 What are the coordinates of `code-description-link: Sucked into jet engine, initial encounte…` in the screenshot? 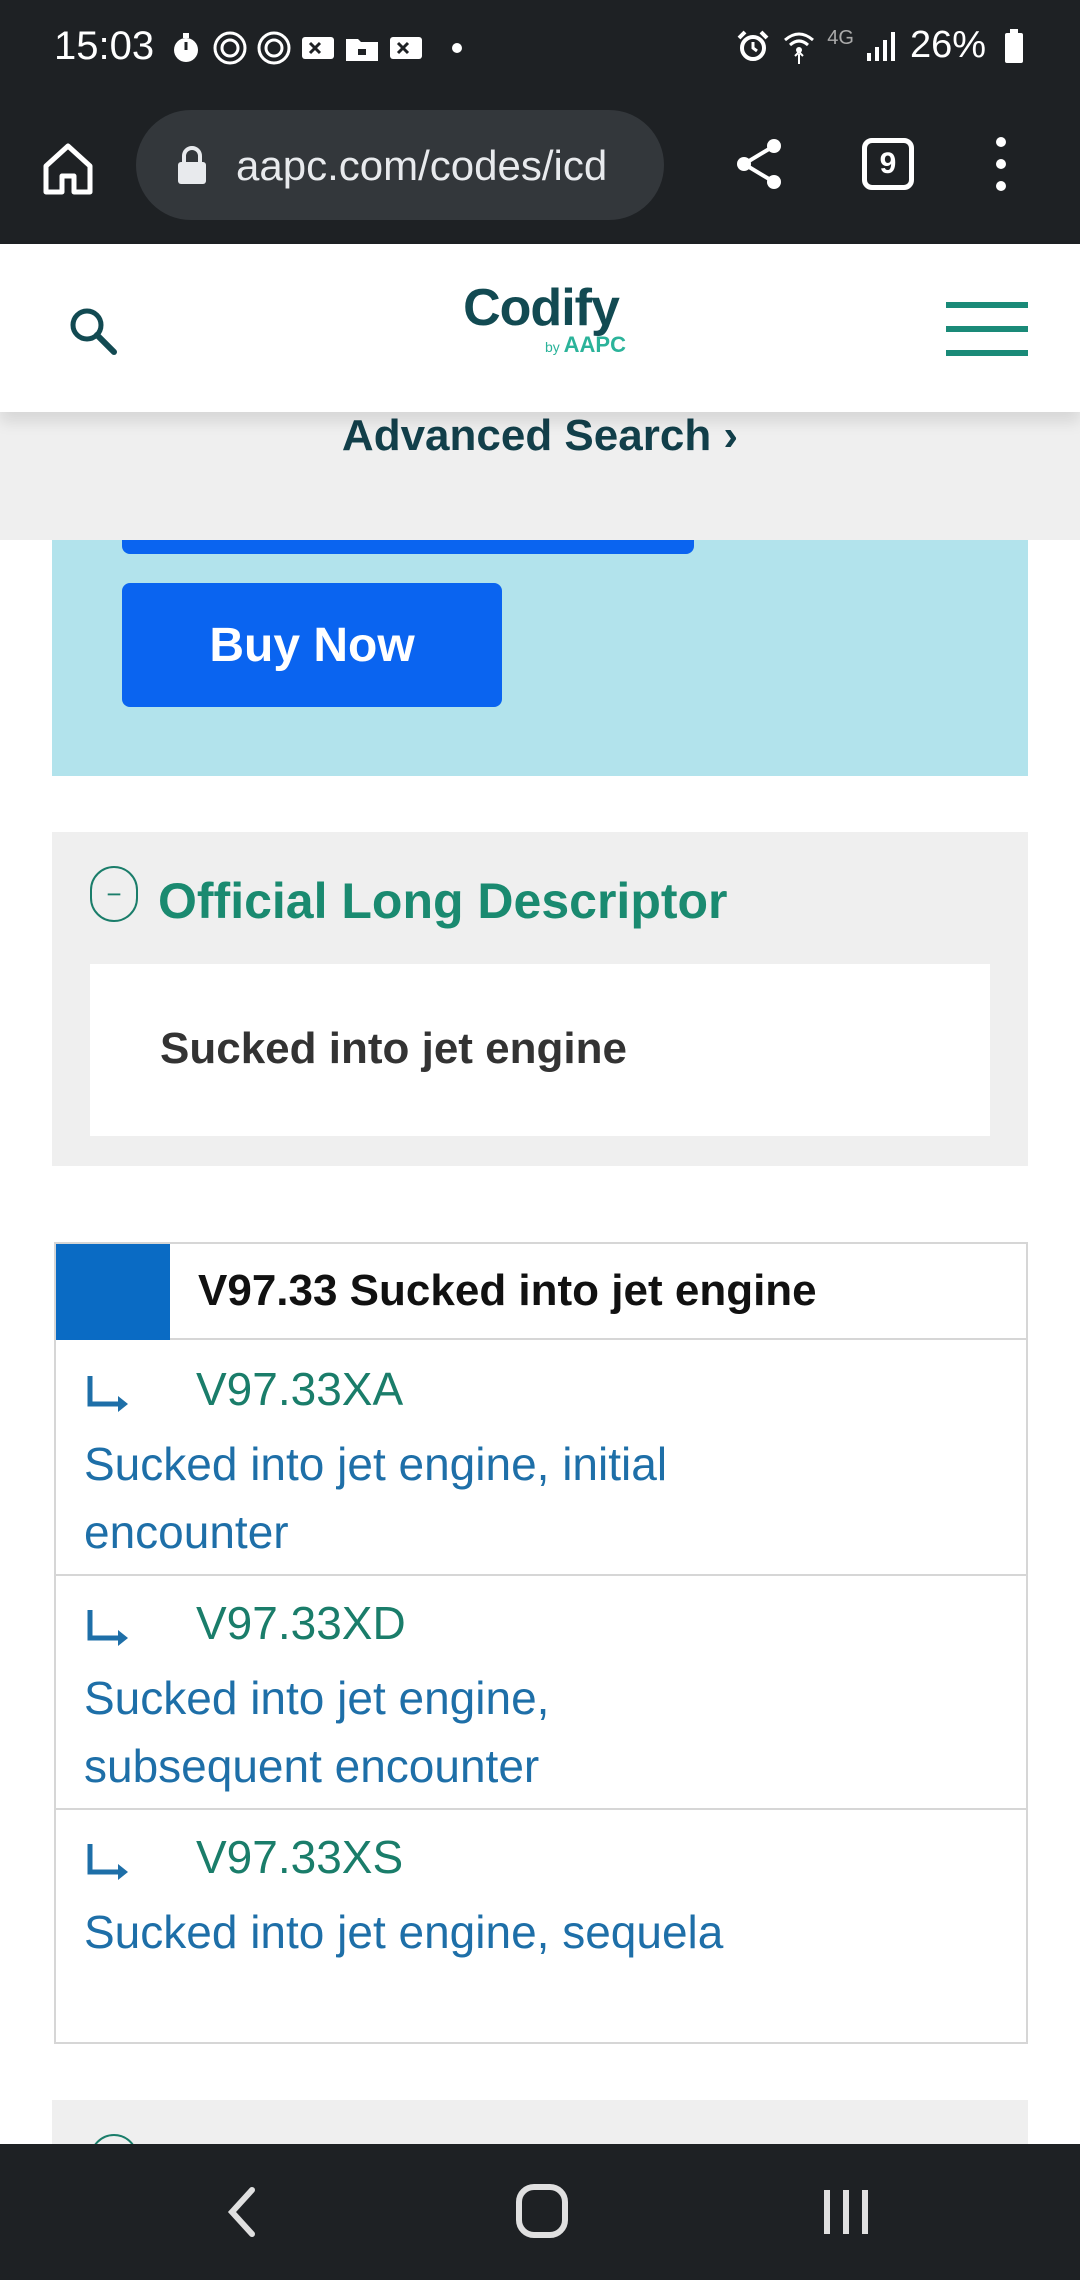 It's located at (414, 1498).